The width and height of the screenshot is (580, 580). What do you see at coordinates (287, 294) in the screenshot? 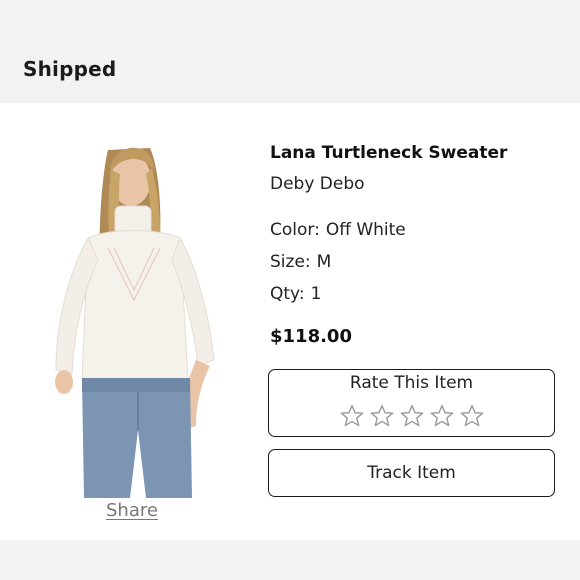
I see `qty-label: Qty:` at bounding box center [287, 294].